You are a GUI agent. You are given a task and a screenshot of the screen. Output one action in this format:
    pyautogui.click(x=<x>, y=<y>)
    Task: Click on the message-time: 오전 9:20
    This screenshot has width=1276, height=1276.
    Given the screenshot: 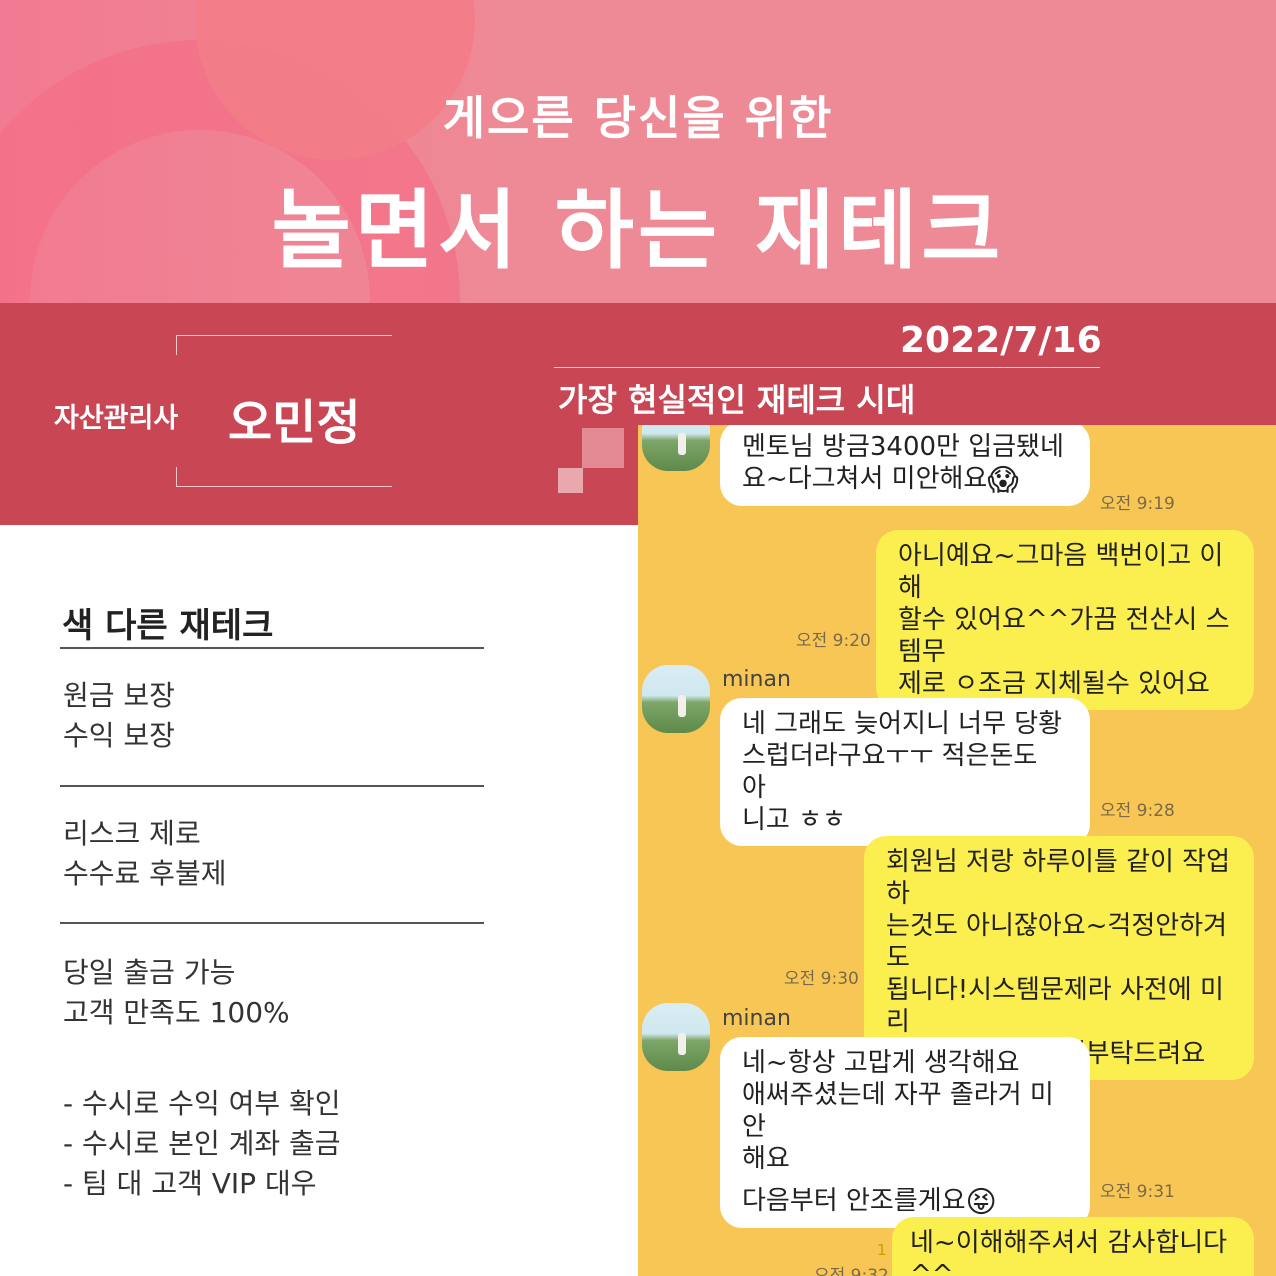 What is the action you would take?
    pyautogui.click(x=833, y=641)
    